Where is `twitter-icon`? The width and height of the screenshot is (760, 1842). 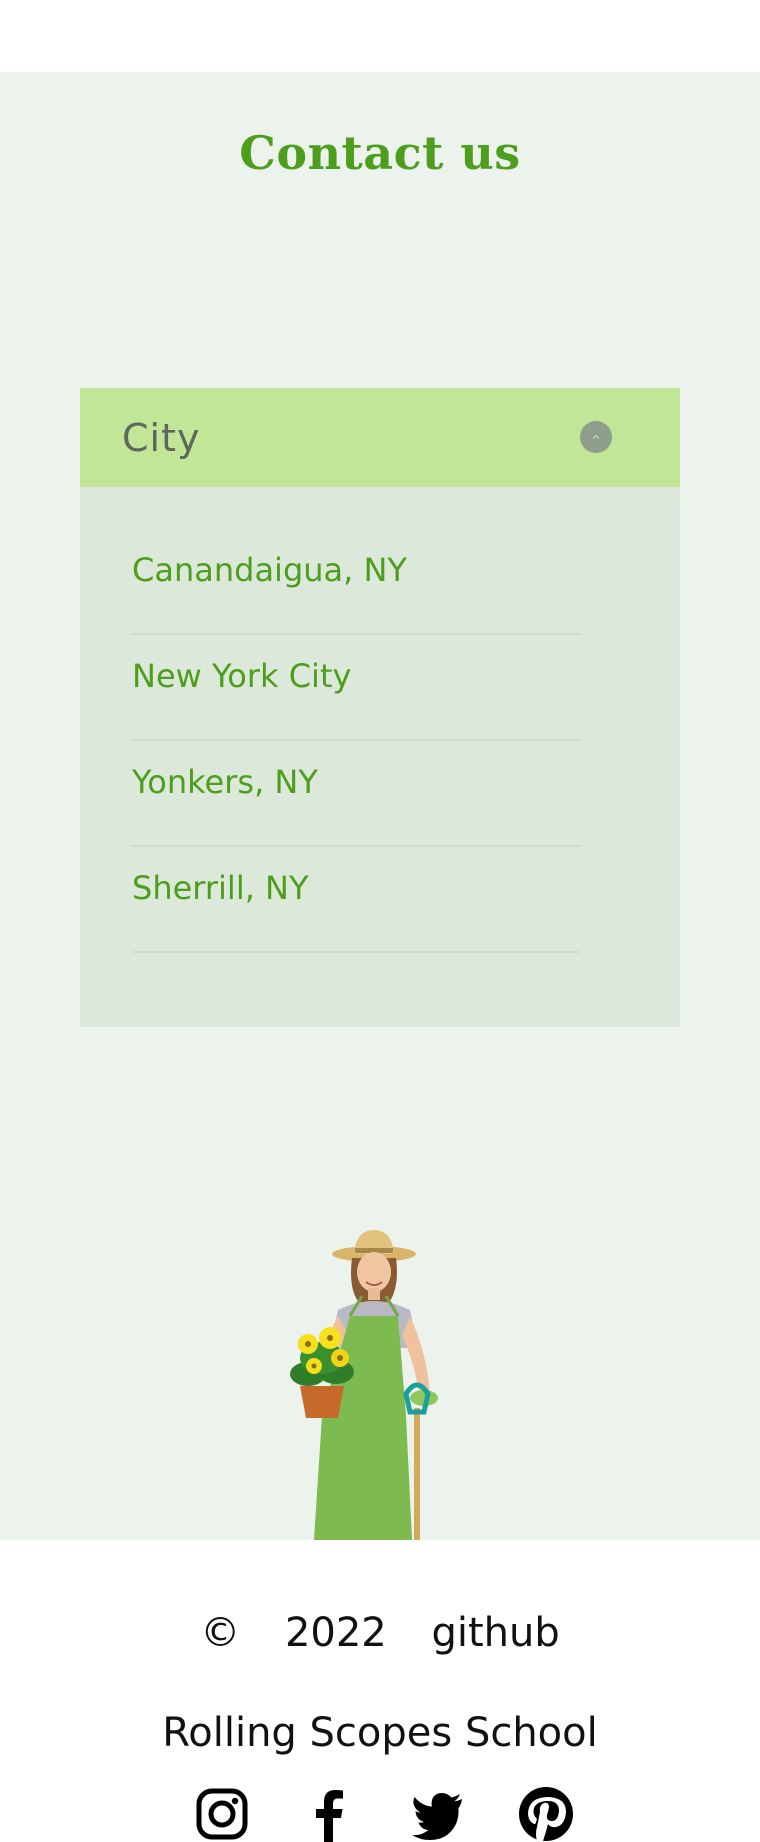 twitter-icon is located at coordinates (438, 1814).